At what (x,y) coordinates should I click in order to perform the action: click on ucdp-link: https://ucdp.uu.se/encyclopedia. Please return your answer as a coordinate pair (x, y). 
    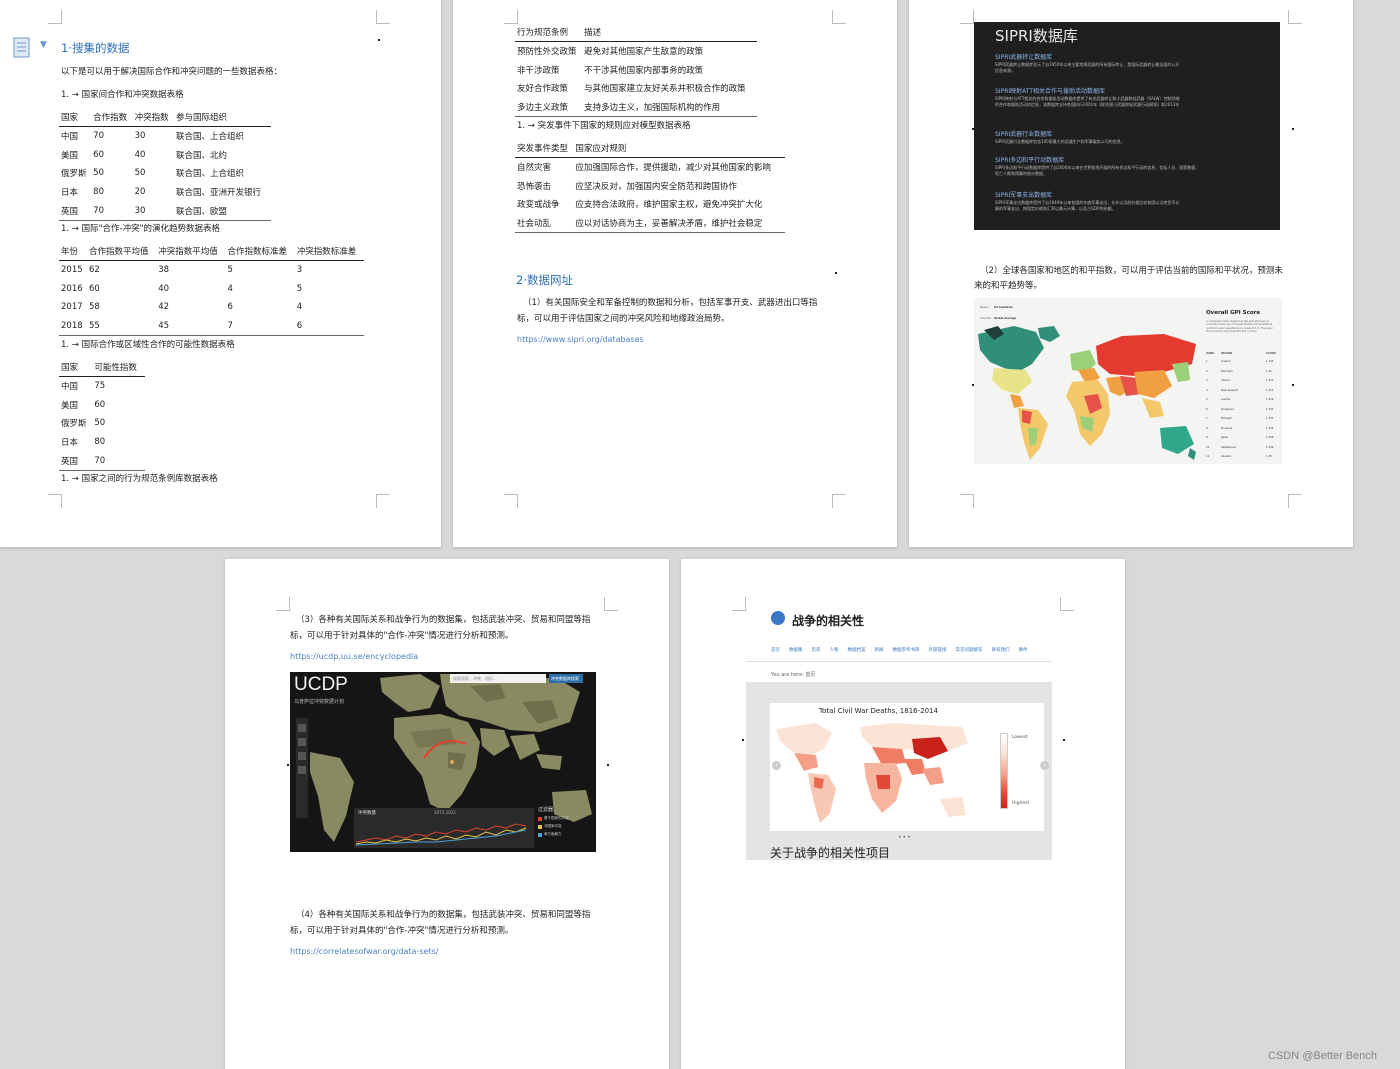
    Looking at the image, I should click on (354, 656).